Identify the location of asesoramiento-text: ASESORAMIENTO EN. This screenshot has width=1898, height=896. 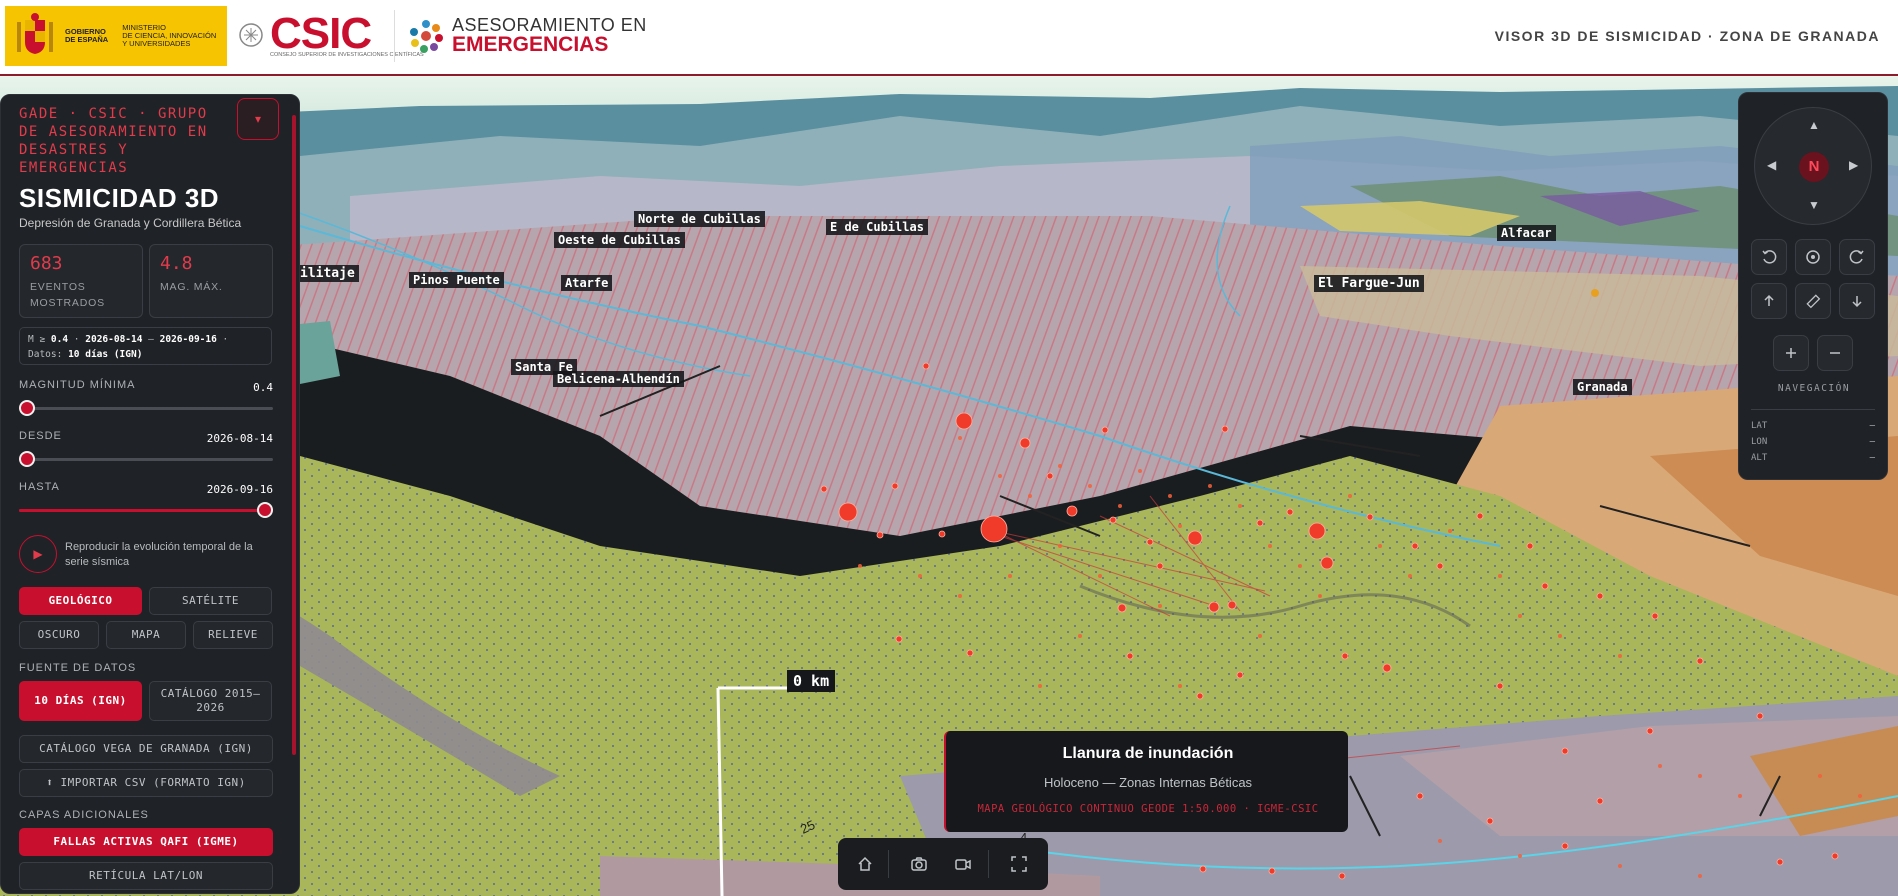
(549, 25).